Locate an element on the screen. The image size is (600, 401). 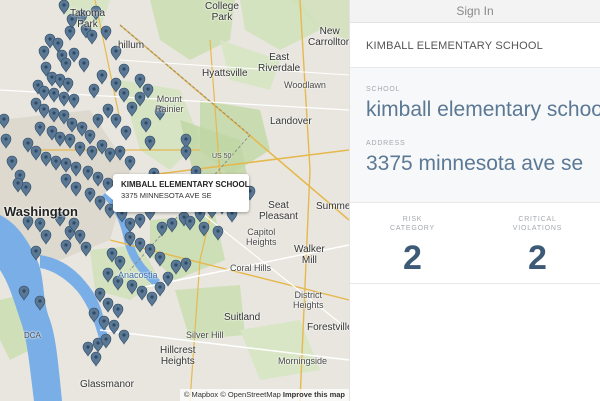
place-label-summerfield: Summerfie is located at coordinates (332, 206).